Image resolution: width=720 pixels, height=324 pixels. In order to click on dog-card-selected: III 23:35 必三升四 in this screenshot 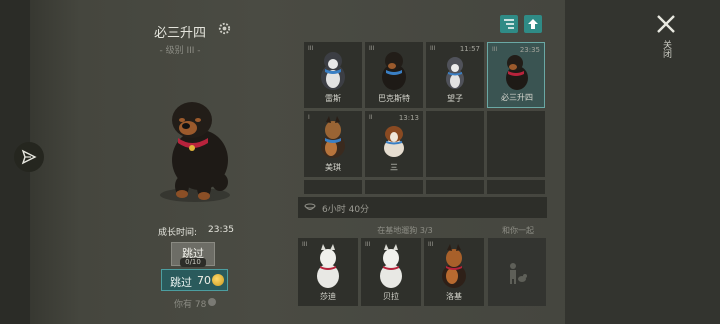, I will do `click(516, 75)`.